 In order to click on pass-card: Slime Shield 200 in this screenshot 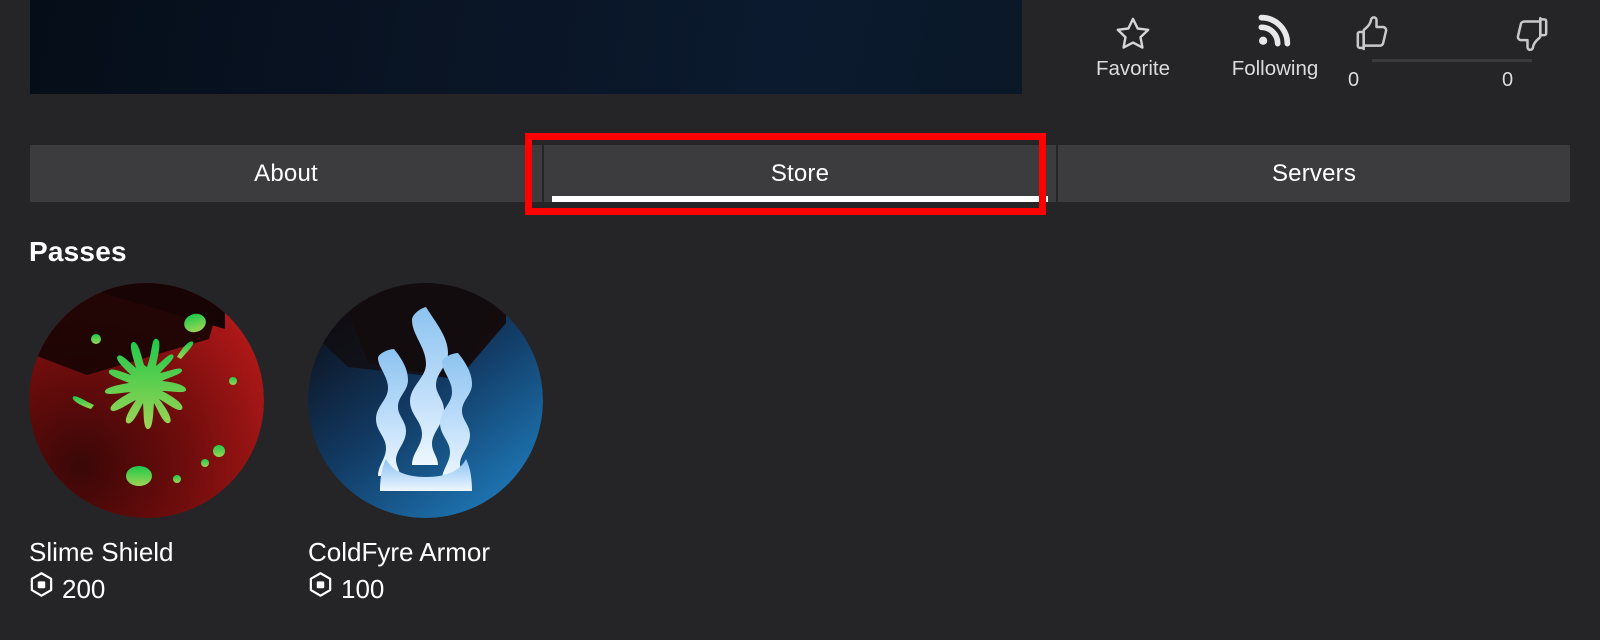, I will do `click(146, 444)`.